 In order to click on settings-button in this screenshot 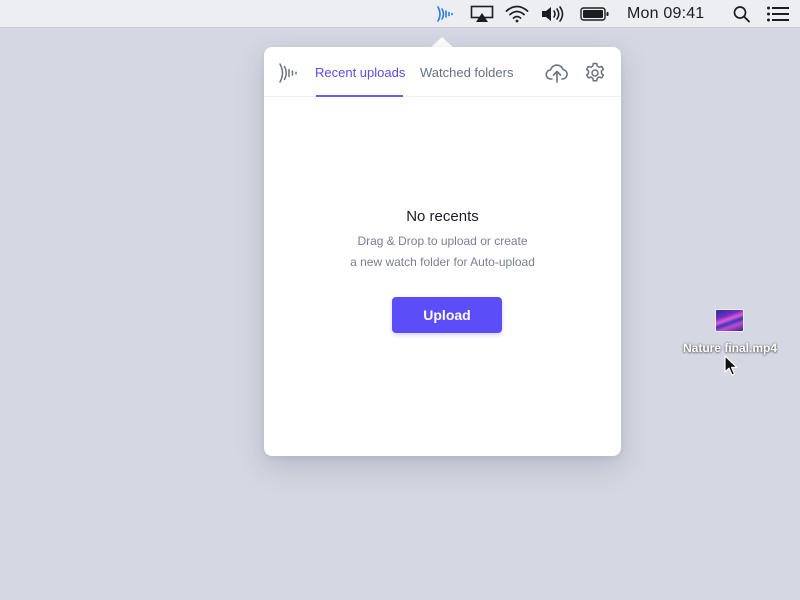, I will do `click(595, 73)`.